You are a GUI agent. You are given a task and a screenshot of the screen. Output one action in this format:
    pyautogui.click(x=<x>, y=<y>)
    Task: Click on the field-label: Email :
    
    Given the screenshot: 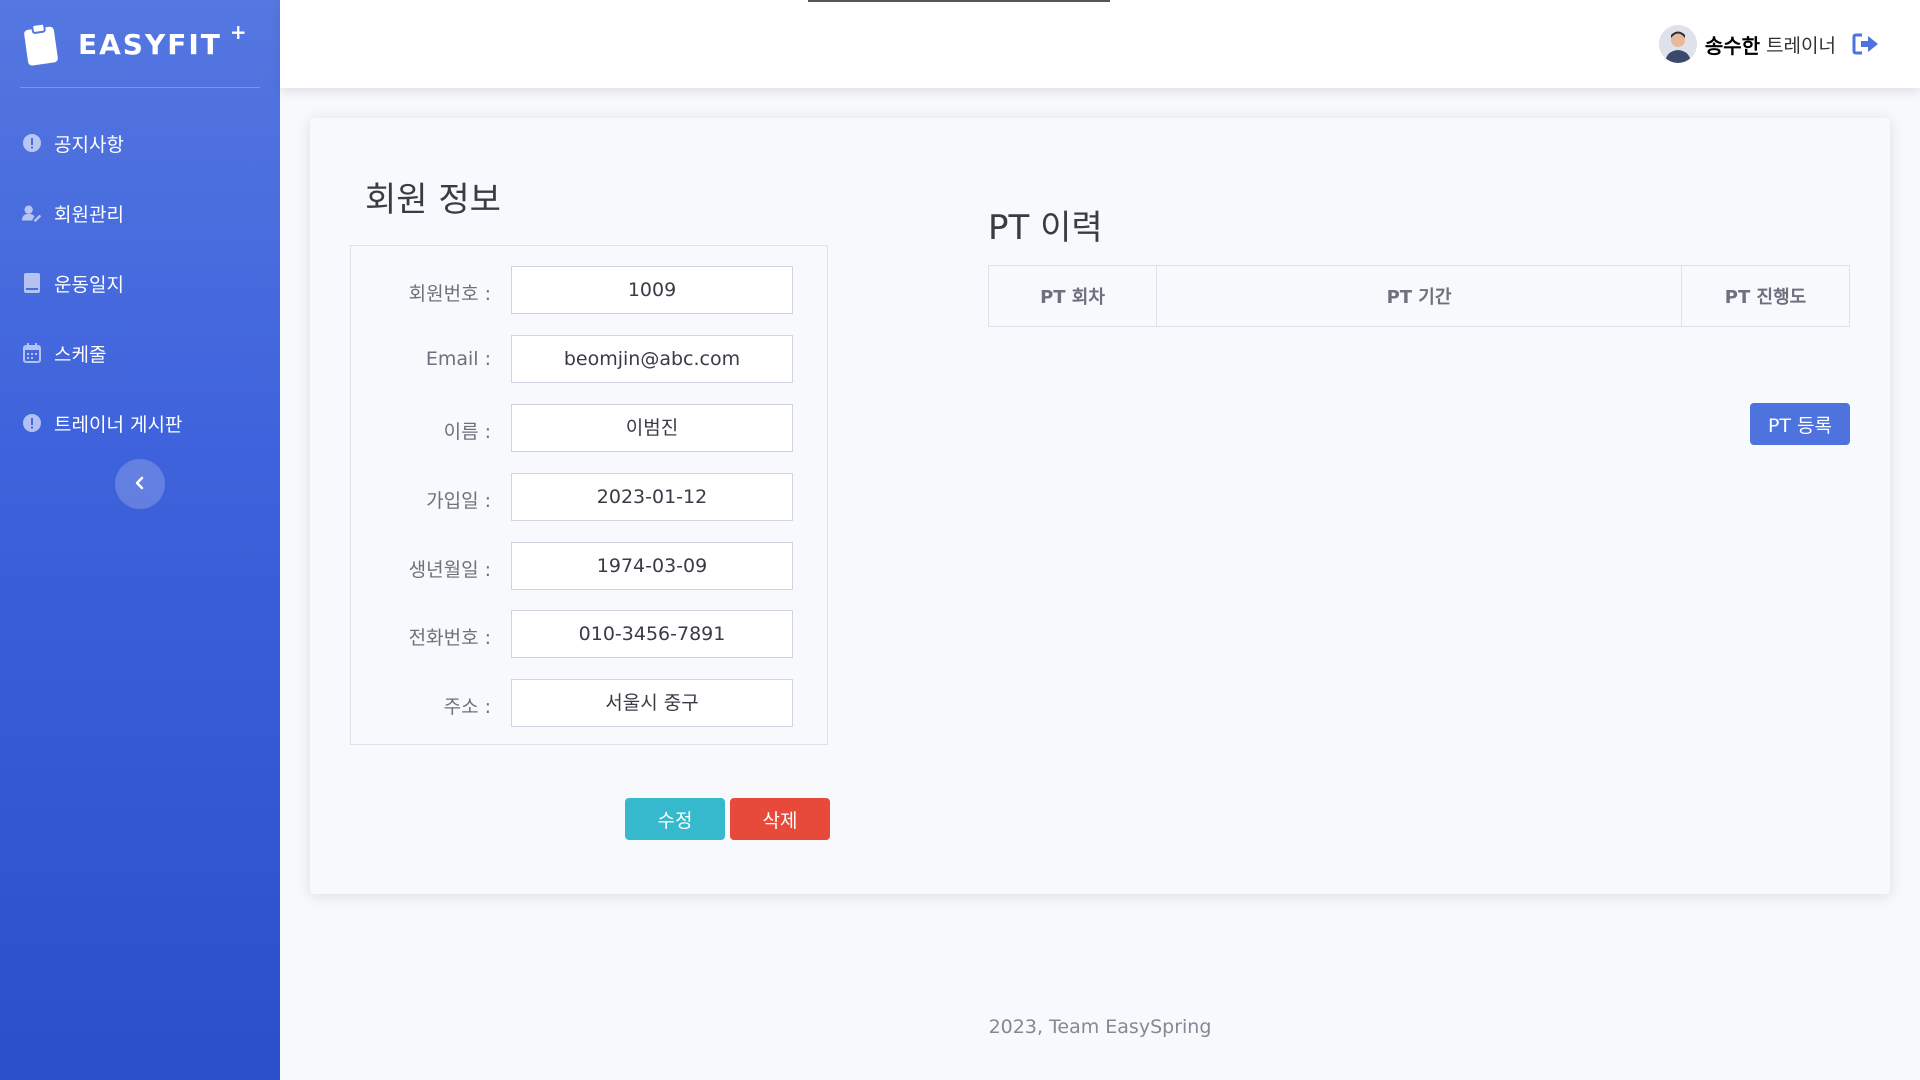 What is the action you would take?
    pyautogui.click(x=458, y=359)
    